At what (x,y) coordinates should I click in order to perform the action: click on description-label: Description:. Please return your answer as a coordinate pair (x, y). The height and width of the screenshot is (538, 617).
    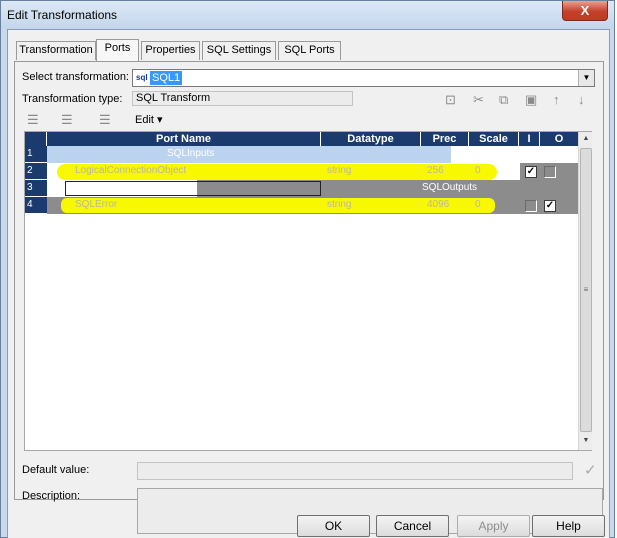
    Looking at the image, I should click on (51, 496).